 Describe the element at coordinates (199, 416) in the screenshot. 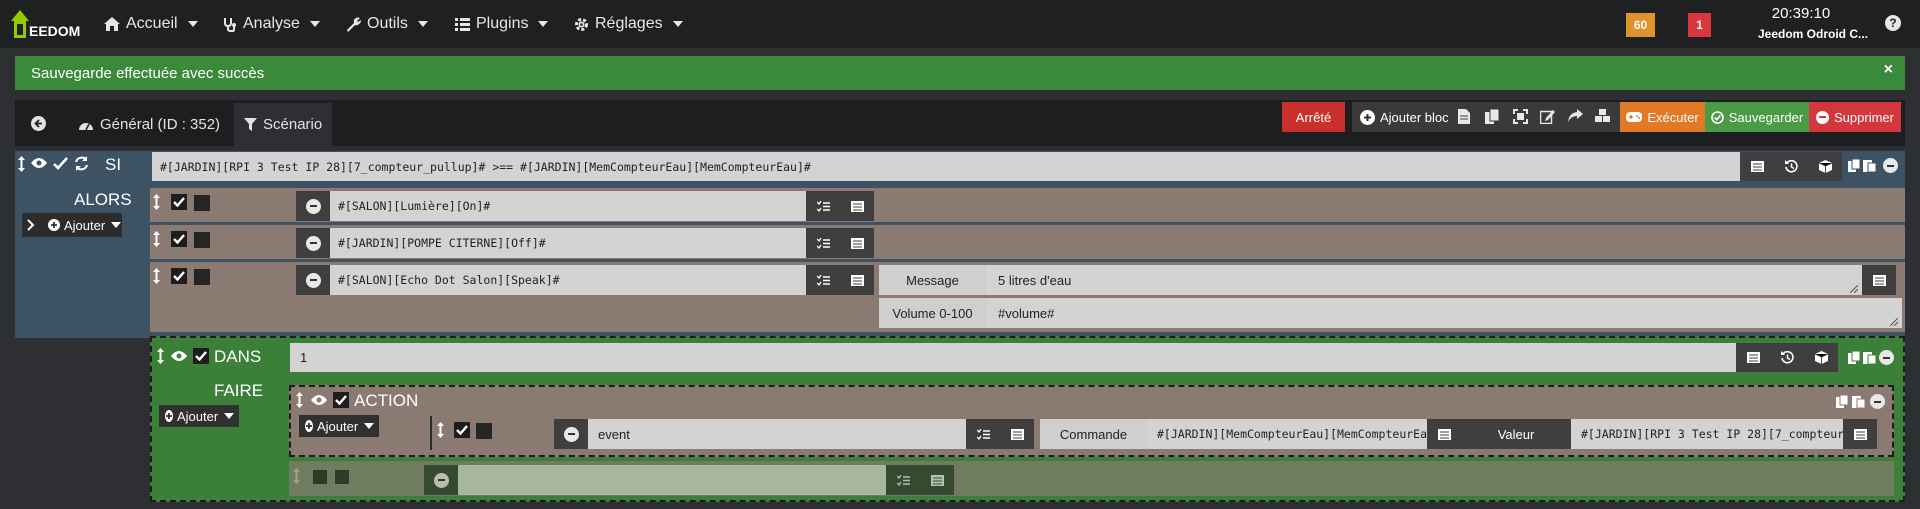

I see `faire-add-button: Ajouter` at that location.